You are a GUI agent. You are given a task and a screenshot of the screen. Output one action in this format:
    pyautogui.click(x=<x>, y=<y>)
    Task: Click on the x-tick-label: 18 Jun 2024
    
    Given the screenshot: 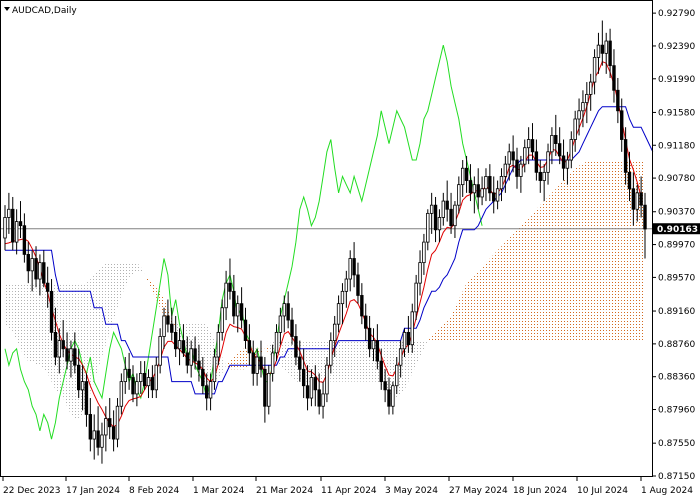 What is the action you would take?
    pyautogui.click(x=540, y=491)
    